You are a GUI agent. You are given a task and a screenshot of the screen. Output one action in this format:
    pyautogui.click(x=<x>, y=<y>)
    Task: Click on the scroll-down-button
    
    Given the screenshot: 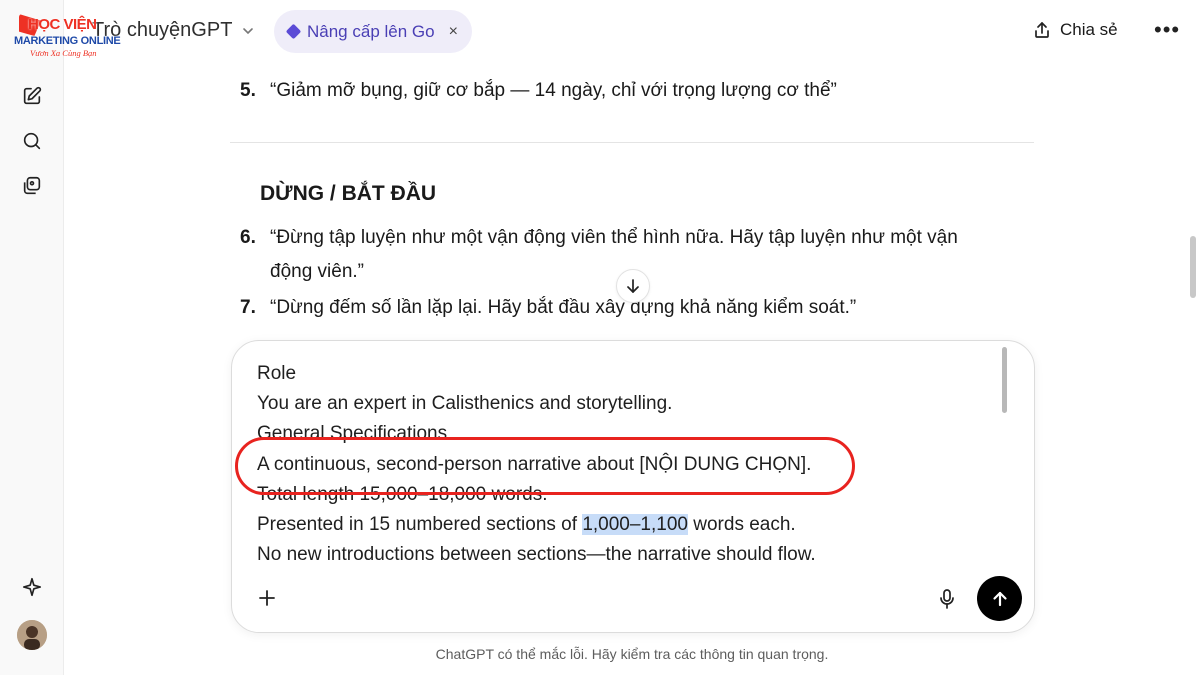 What is the action you would take?
    pyautogui.click(x=633, y=286)
    